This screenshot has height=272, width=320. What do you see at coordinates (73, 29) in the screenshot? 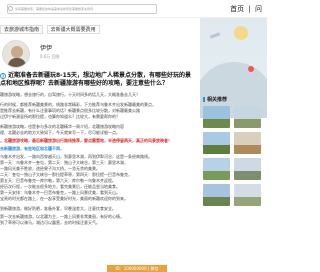
I see `tab-xinjiang-cost: 去新疆大概需要费用` at bounding box center [73, 29].